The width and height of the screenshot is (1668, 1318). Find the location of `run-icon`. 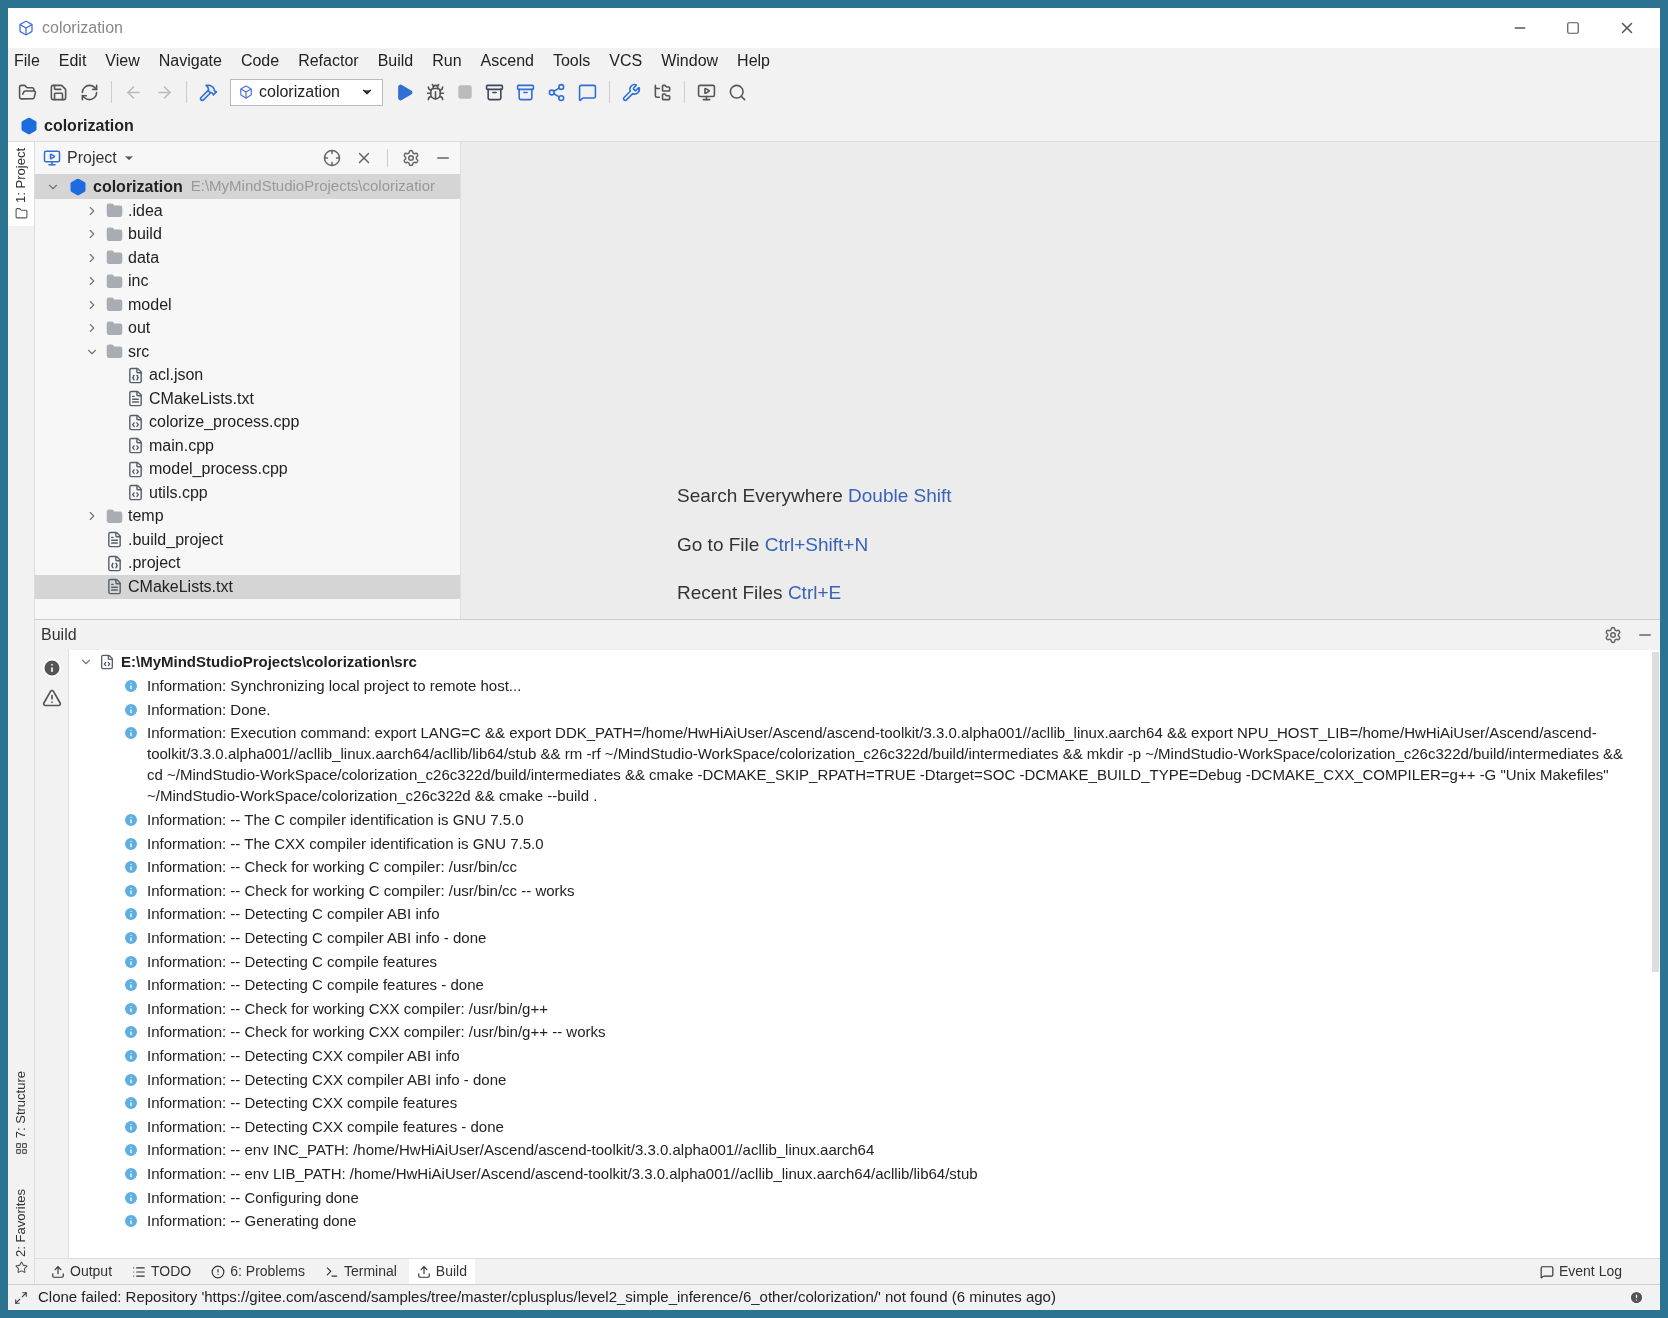

run-icon is located at coordinates (404, 92).